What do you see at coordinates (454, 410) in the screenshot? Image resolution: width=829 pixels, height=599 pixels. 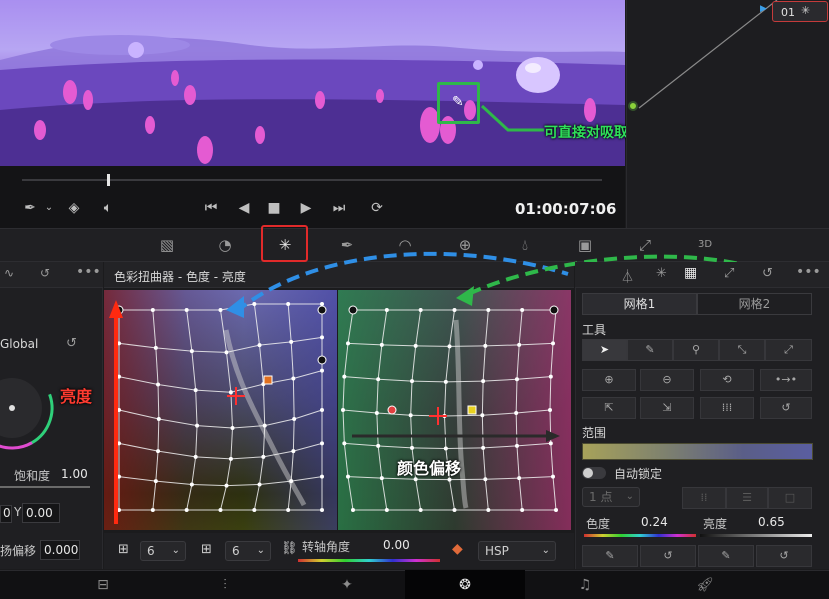 I see `hue-saturation-grid` at bounding box center [454, 410].